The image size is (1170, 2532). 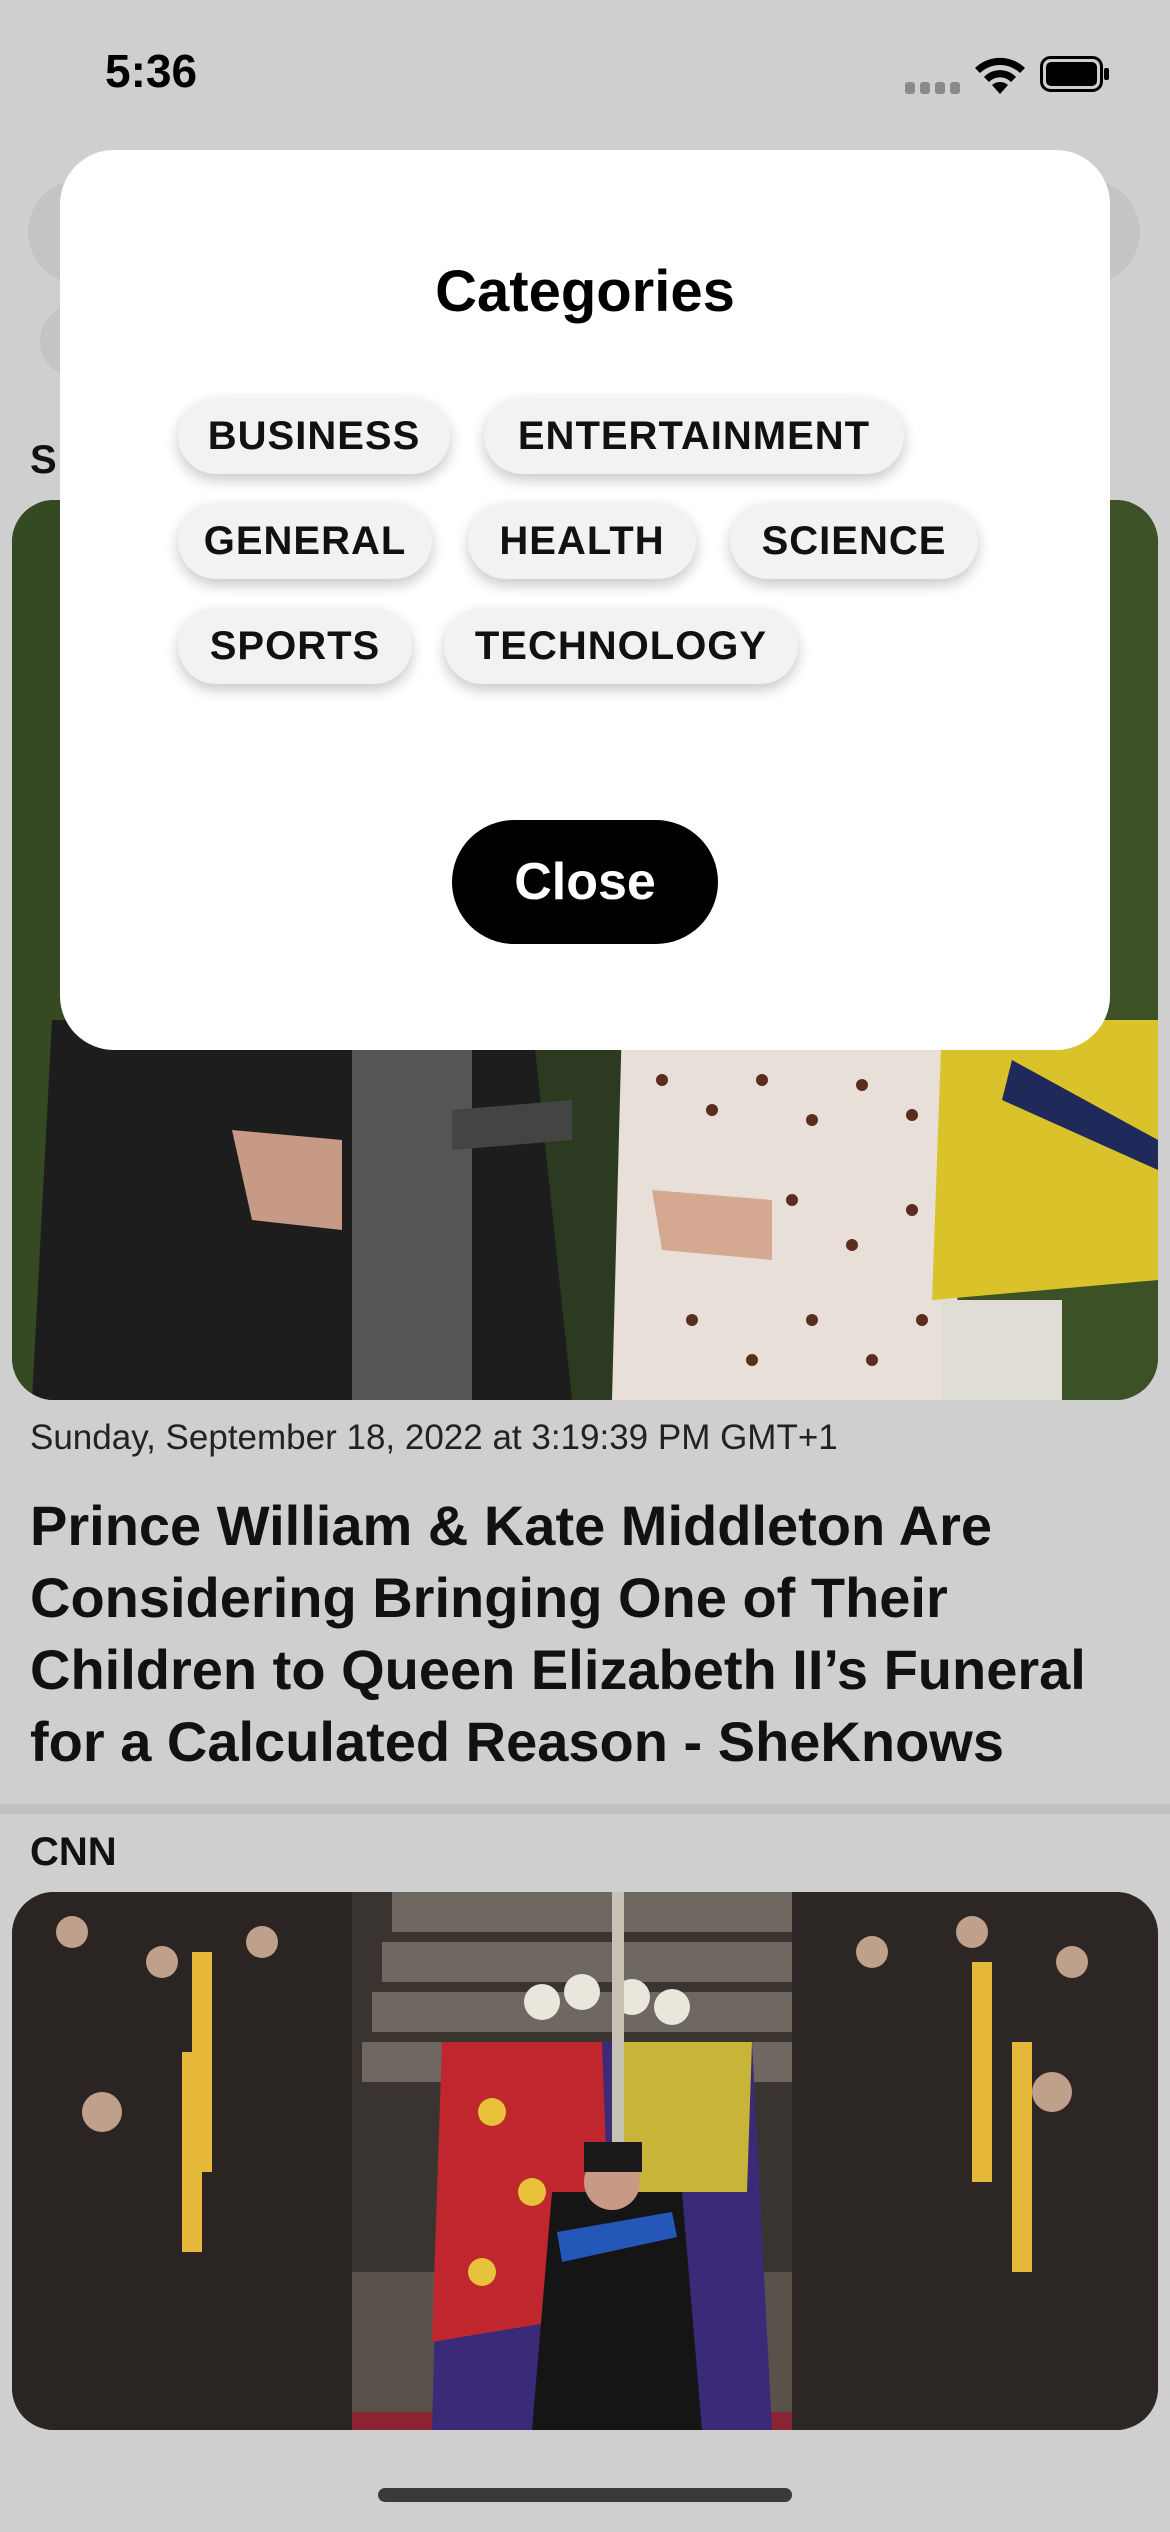 What do you see at coordinates (582, 541) in the screenshot?
I see `category-chip-health: HEALTH` at bounding box center [582, 541].